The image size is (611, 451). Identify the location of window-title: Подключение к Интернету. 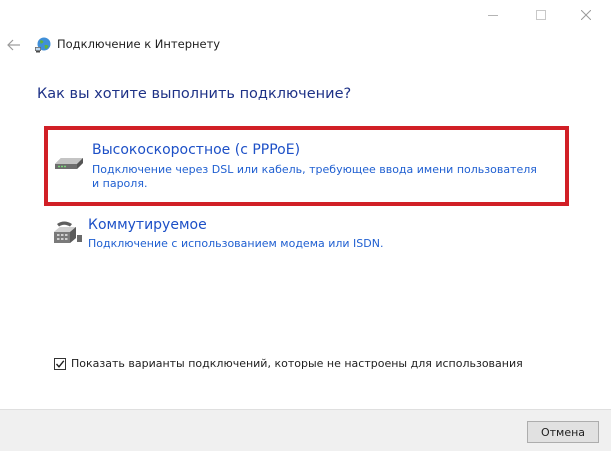
(139, 44).